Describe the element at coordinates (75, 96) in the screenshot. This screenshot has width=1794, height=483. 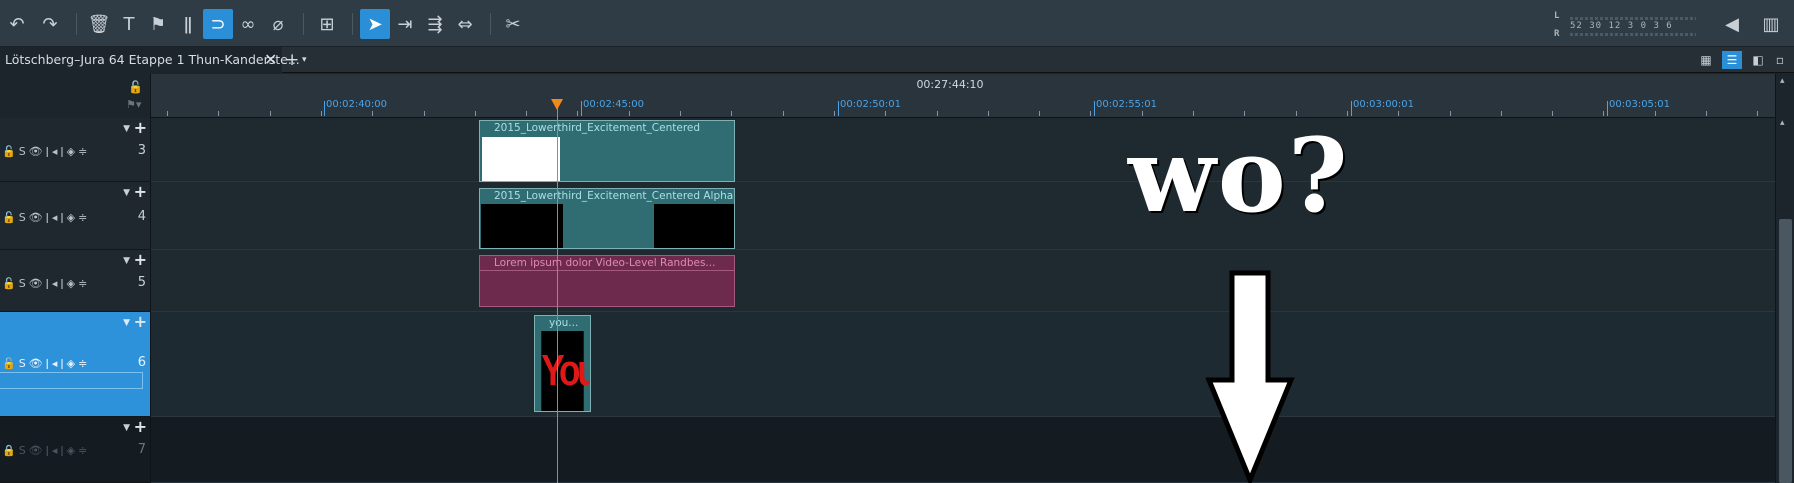
I see `track-header-top: 🔓 ⚑▾` at that location.